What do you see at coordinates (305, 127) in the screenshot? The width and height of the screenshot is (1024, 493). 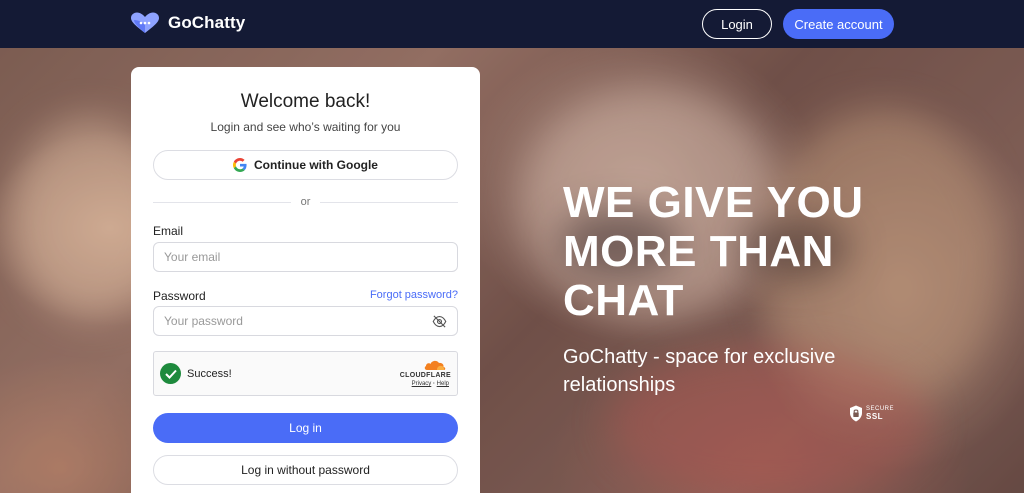 I see `card-subtitle: Login and see who’s waiting for you` at bounding box center [305, 127].